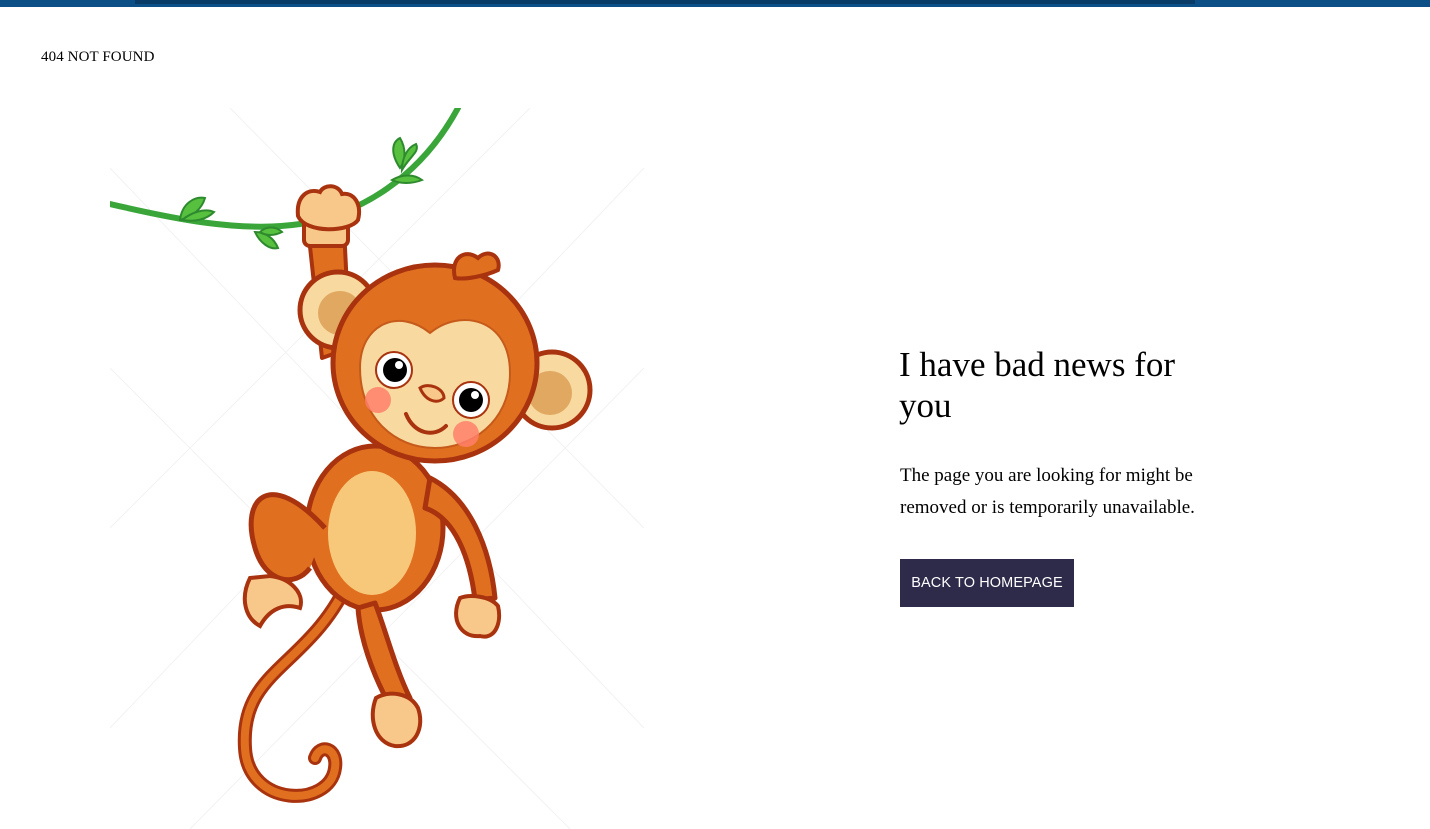 The width and height of the screenshot is (1430, 829). I want to click on page-headline: I have bad news for you, so click(1037, 385).